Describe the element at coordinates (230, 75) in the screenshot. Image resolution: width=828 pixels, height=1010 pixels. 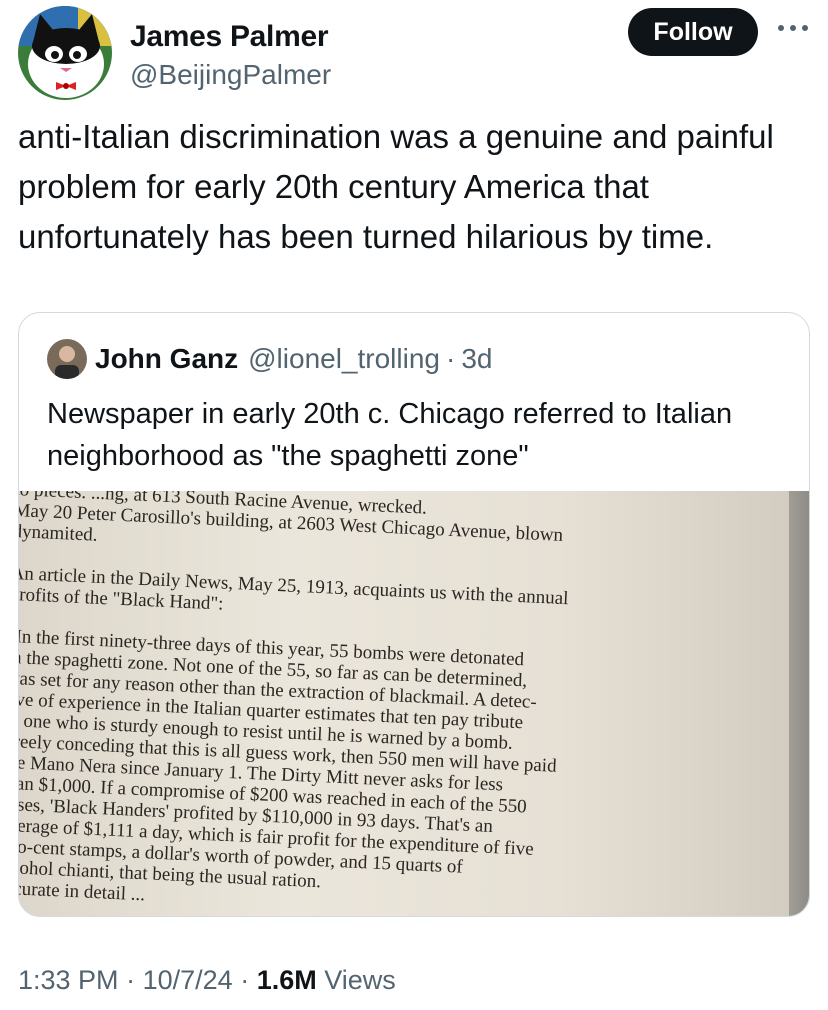
I see `author-handle: @BeijingPalmer` at that location.